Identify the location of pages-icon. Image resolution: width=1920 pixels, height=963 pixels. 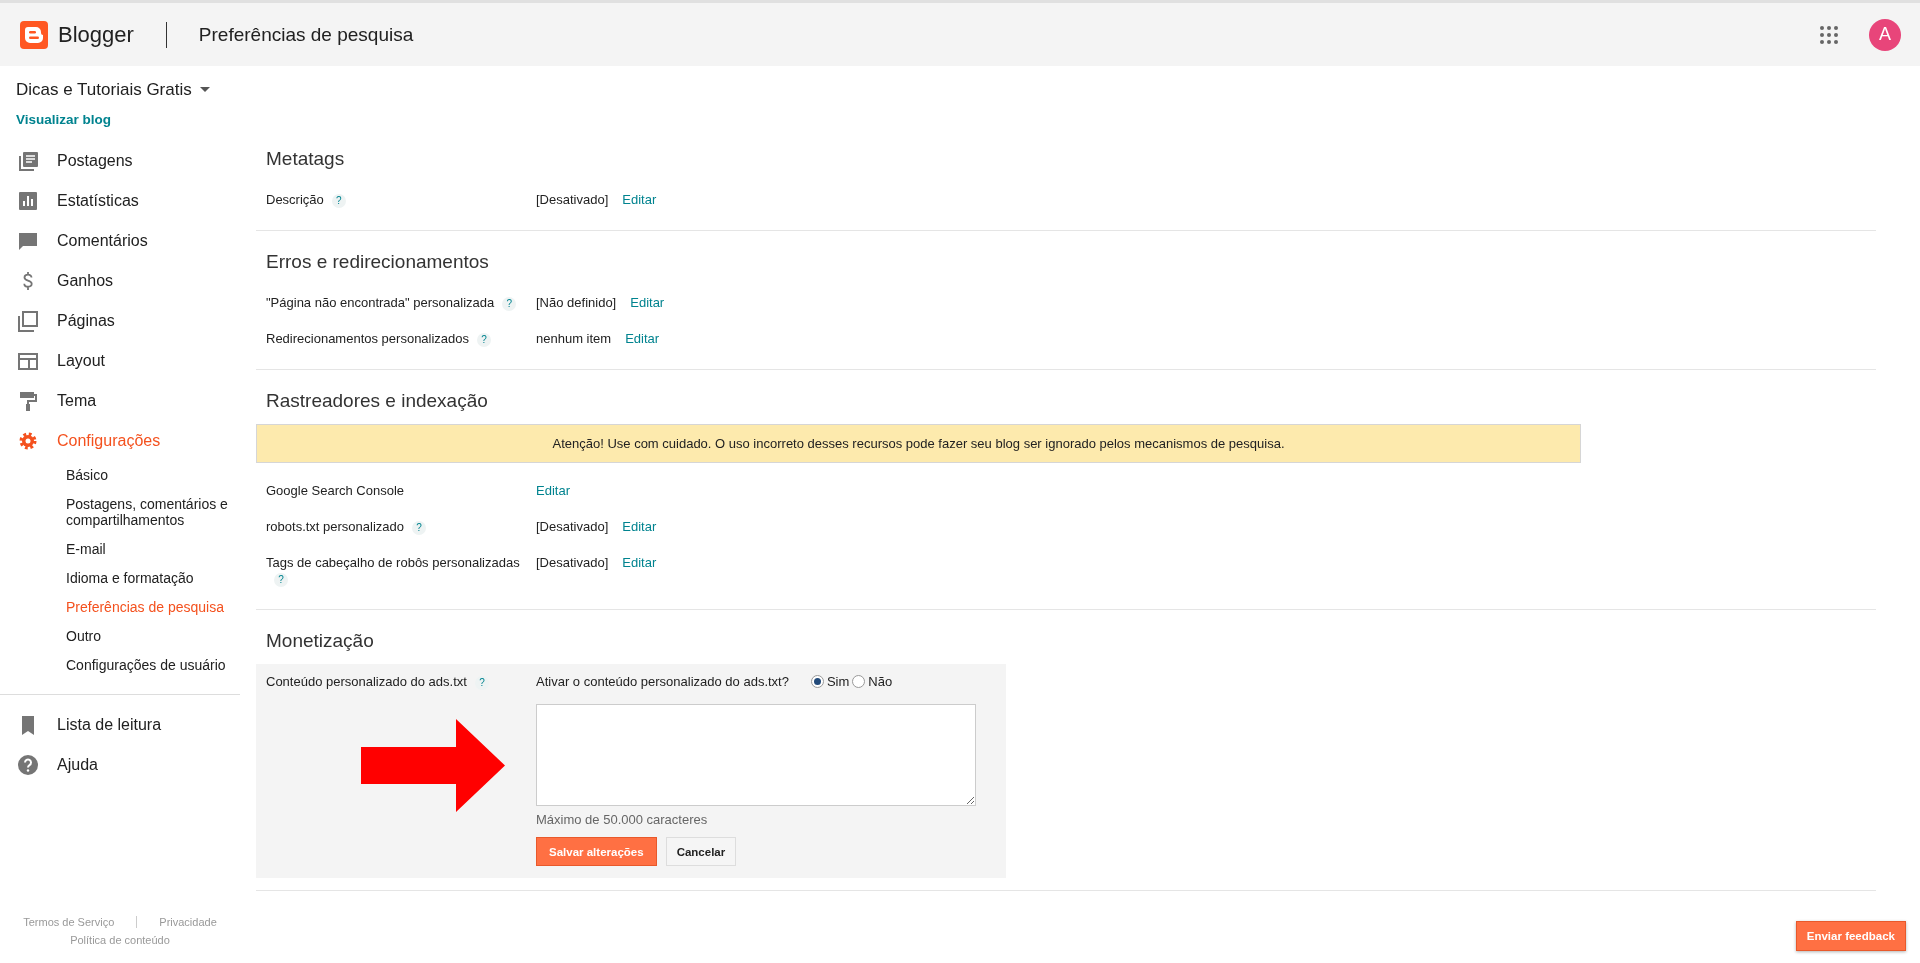
(28, 321).